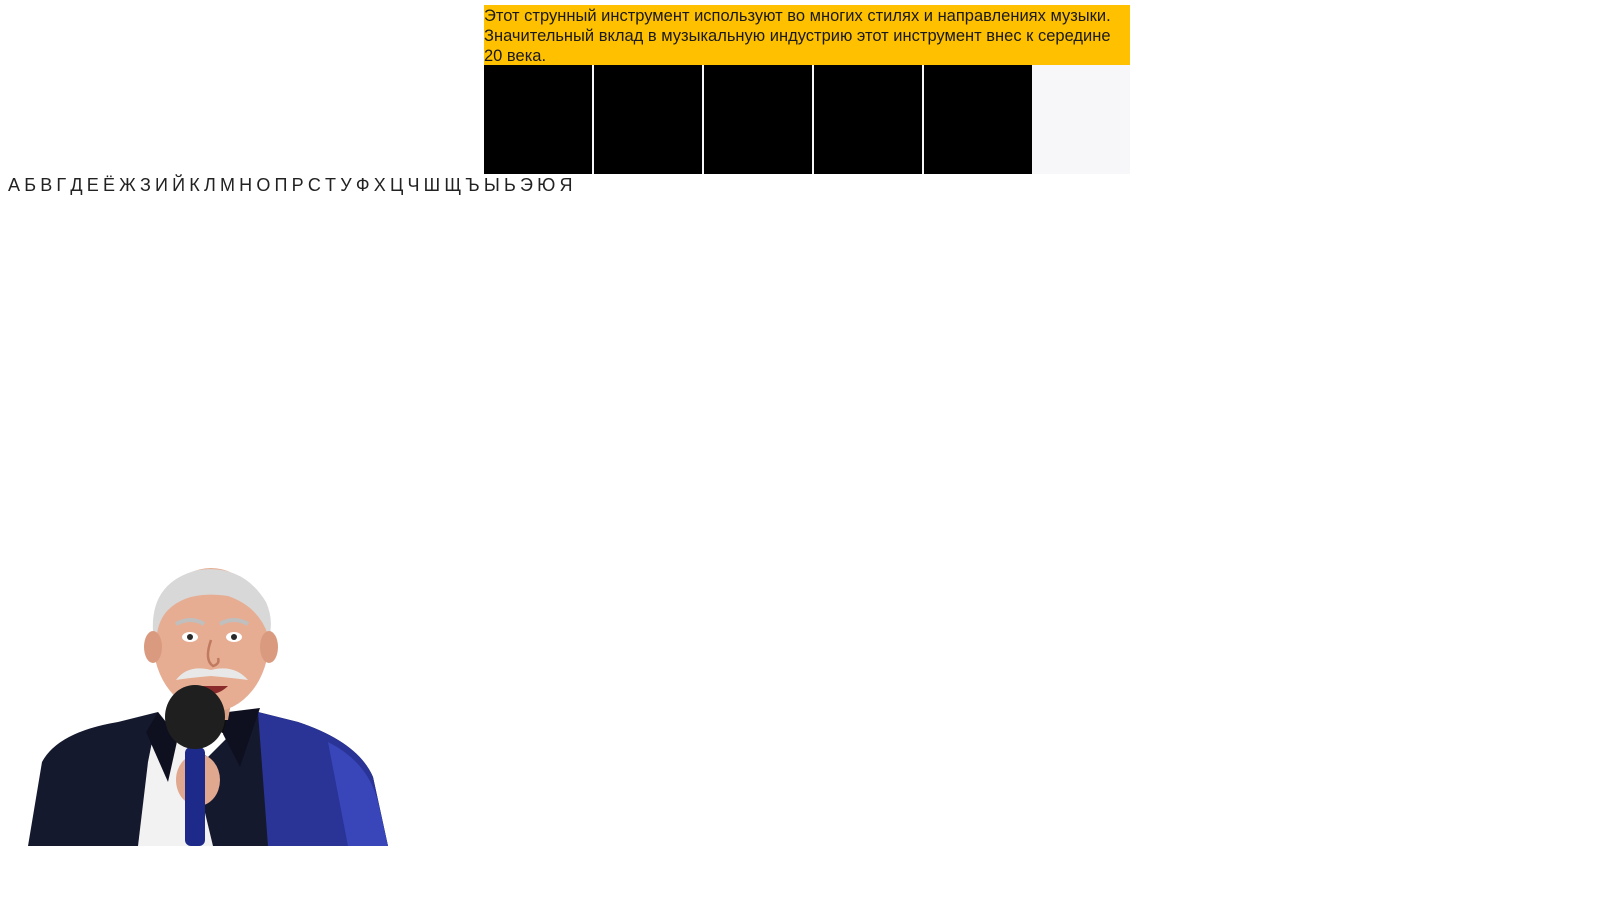 Image resolution: width=1600 pixels, height=906 pixels. Describe the element at coordinates (208, 707) in the screenshot. I see `host-with-microphone-image` at that location.